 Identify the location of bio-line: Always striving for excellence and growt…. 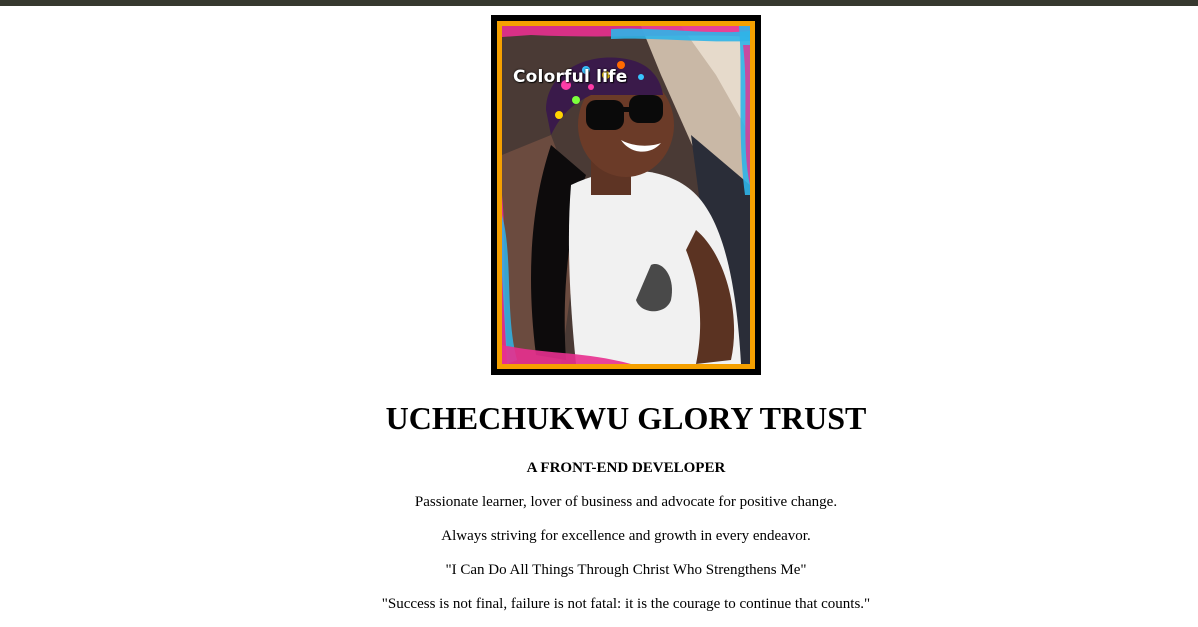
(626, 536).